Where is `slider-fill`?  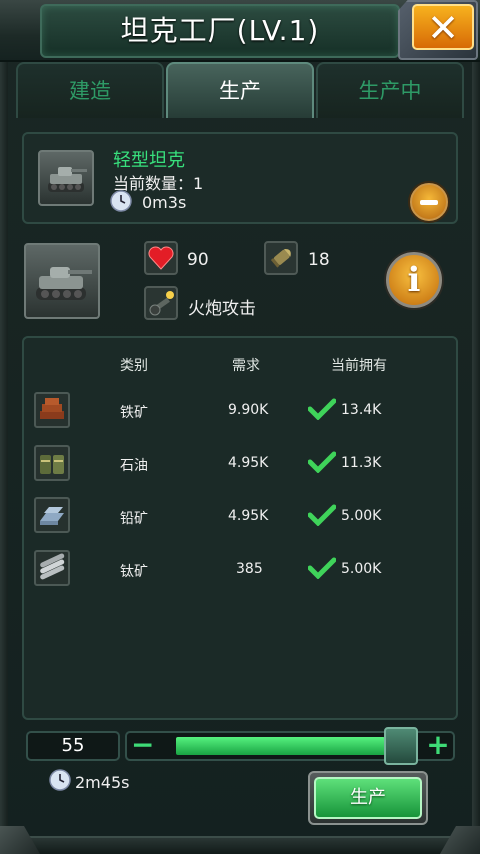
slider-fill is located at coordinates (280, 746).